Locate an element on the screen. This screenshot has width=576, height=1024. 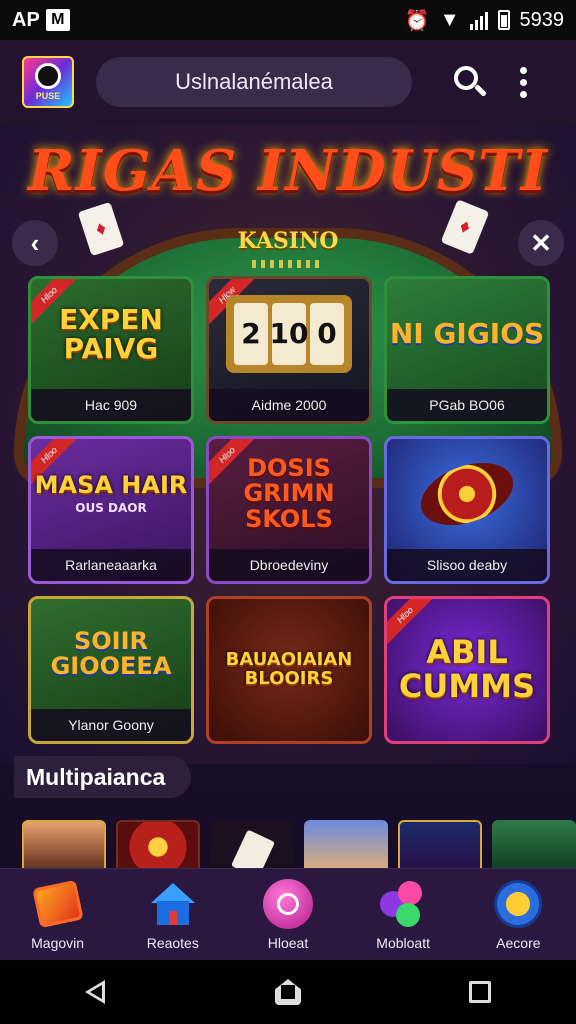
circle-play-icon is located at coordinates (287, 903).